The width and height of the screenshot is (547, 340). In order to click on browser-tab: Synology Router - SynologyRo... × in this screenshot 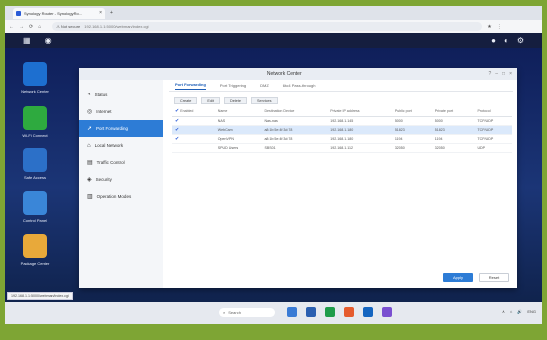, I will do `click(59, 13)`.